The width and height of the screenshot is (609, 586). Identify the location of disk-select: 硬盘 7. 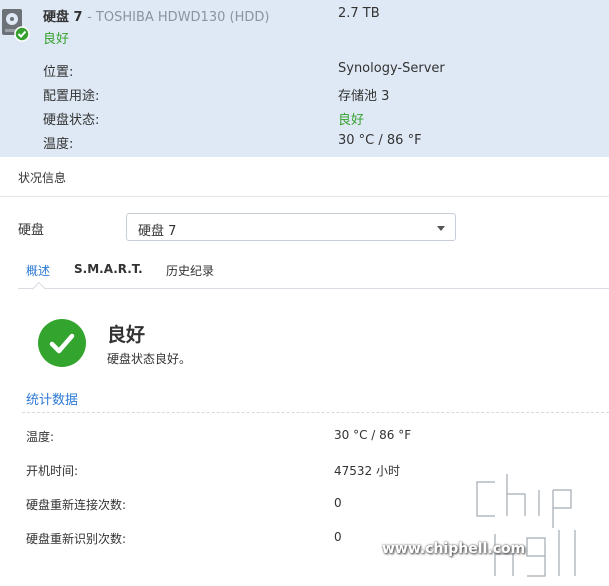
(291, 227).